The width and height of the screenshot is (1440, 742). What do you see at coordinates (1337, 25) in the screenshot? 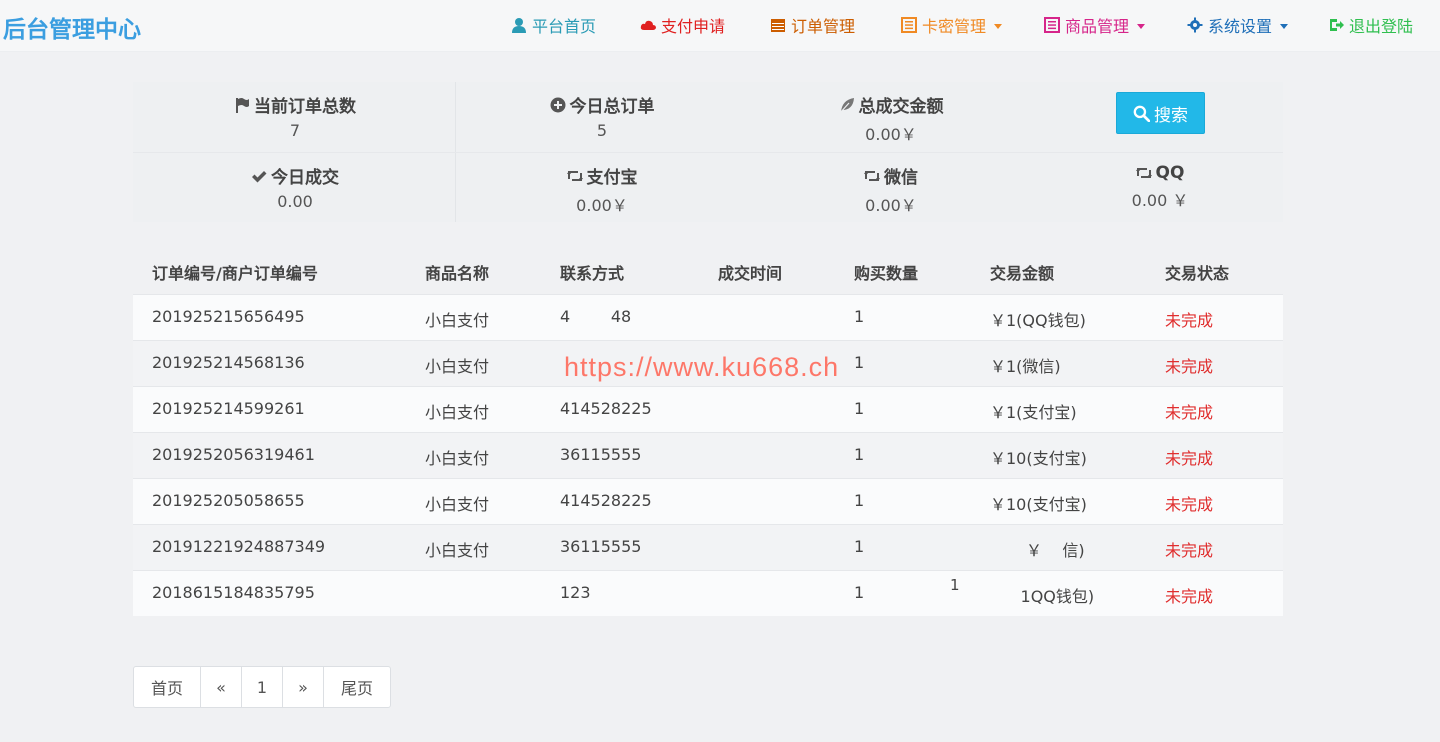
I see `logout-icon` at bounding box center [1337, 25].